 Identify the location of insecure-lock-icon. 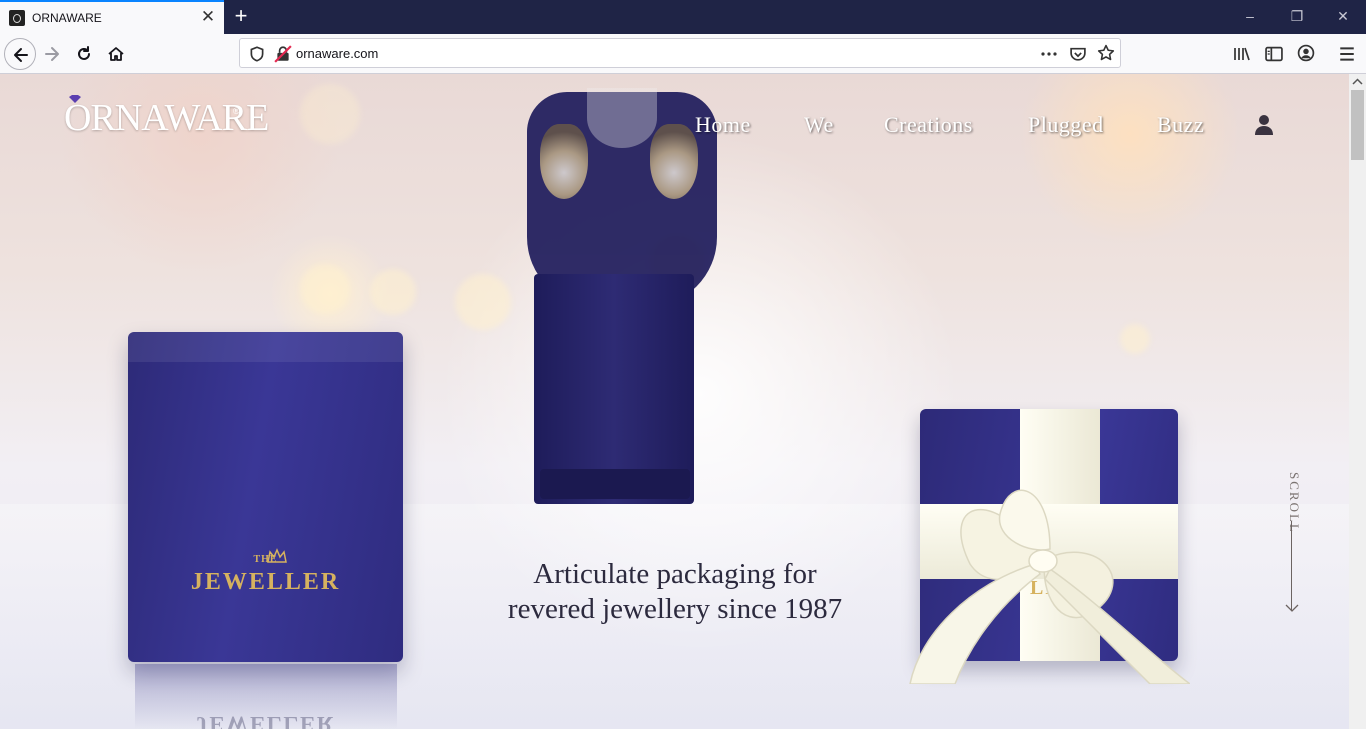
(283, 54).